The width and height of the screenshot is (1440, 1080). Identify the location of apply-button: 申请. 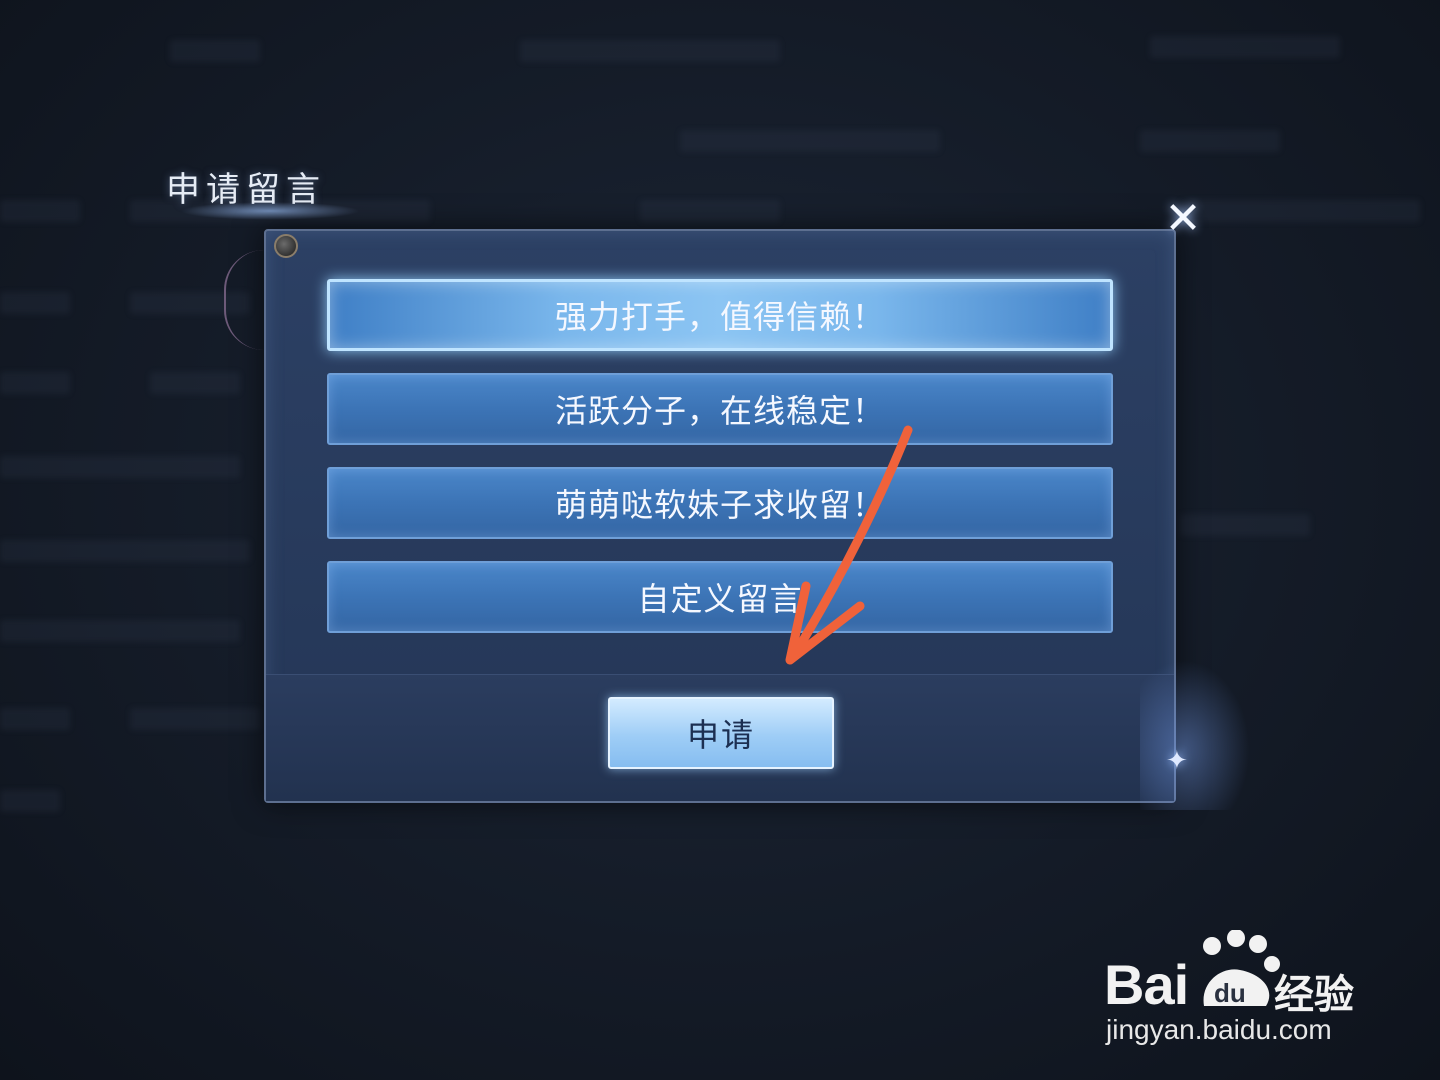
(721, 733).